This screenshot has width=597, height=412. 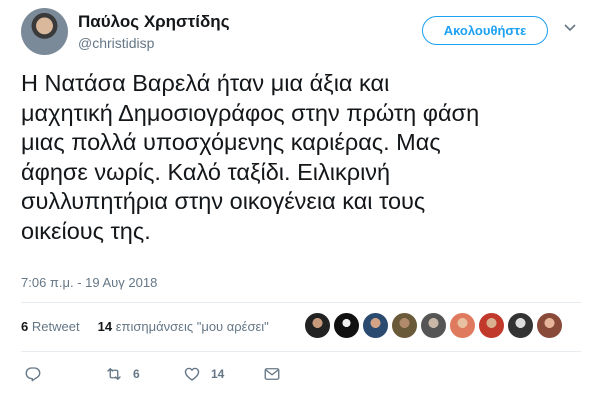 I want to click on author-avatar, so click(x=44, y=31).